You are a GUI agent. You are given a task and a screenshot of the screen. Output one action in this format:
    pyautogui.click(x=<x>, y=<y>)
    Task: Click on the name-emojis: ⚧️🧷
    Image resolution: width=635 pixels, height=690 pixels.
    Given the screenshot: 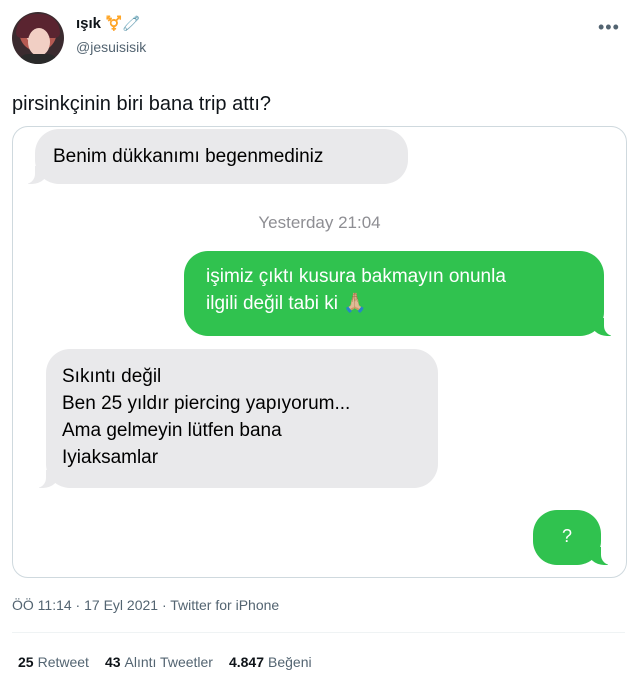 What is the action you would take?
    pyautogui.click(x=122, y=23)
    